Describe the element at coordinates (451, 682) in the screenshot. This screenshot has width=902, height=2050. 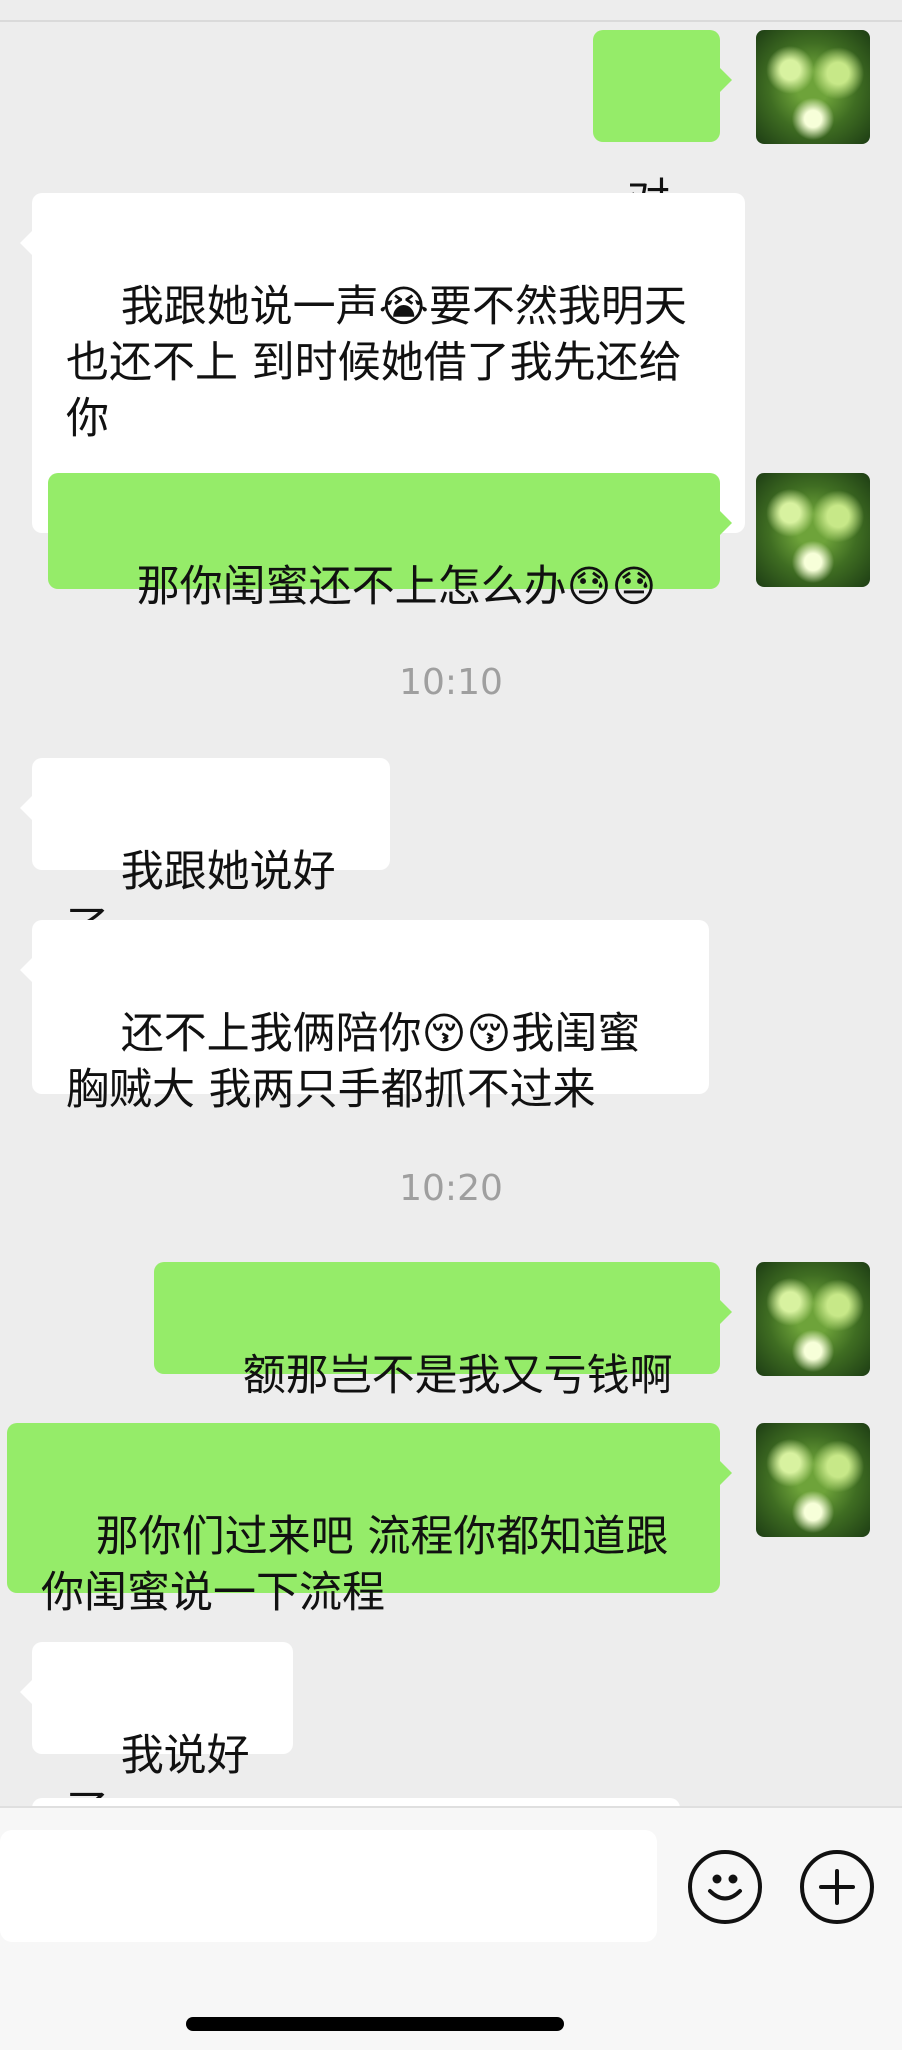
I see `timestamp: 10:10` at that location.